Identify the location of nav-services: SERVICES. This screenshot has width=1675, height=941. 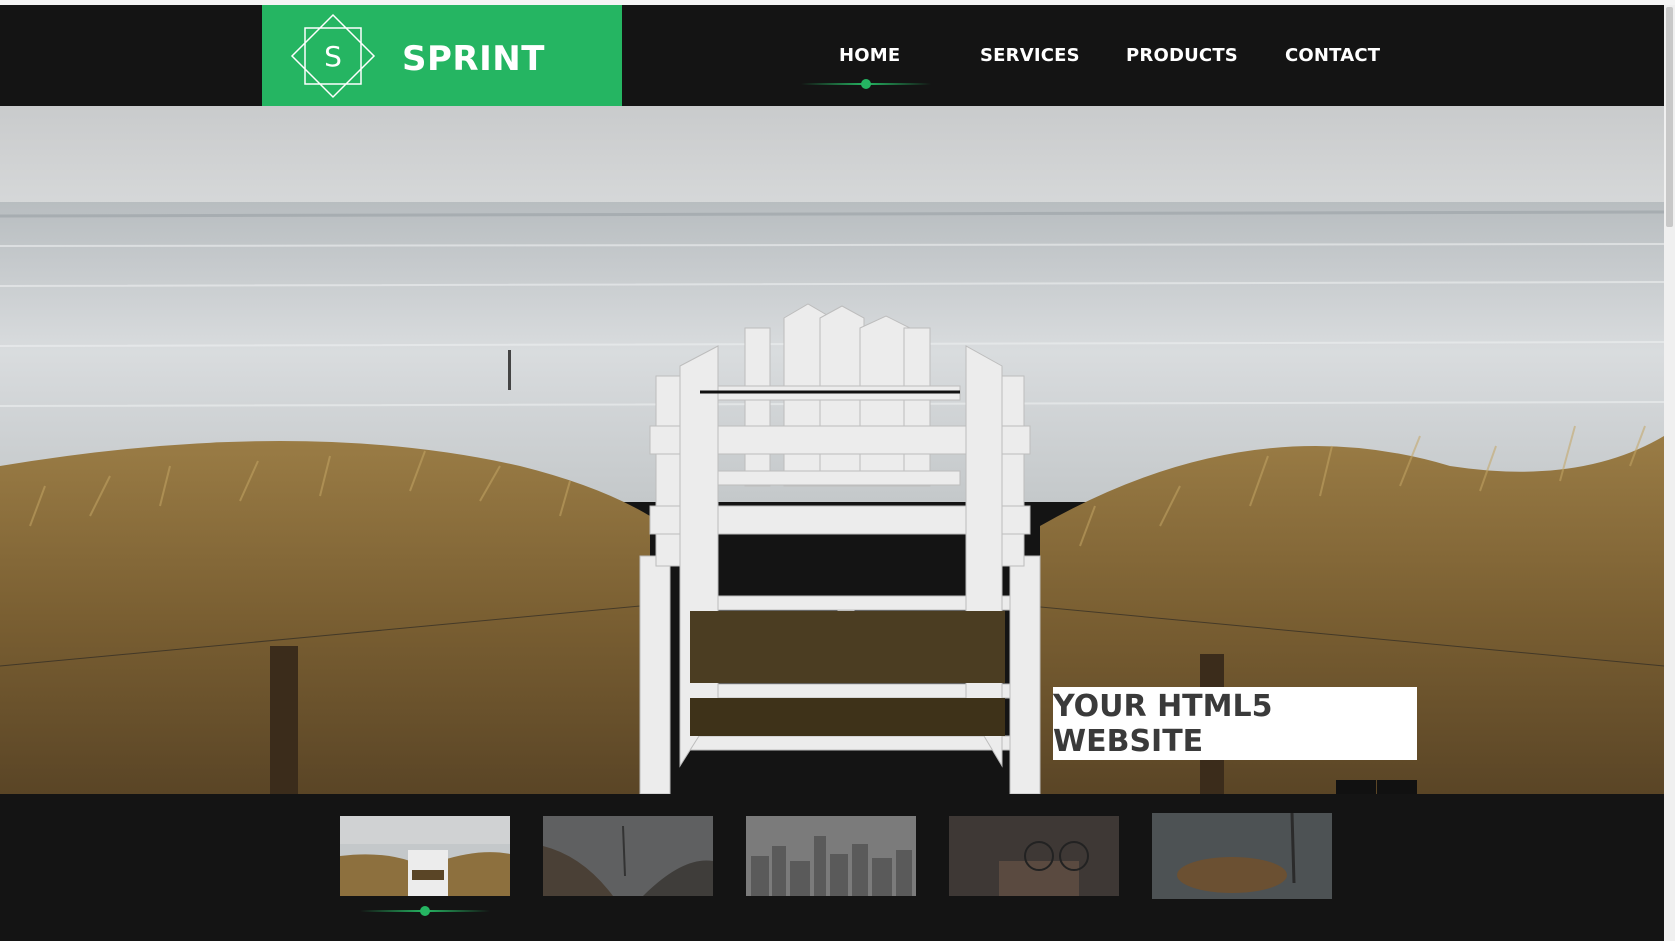
(1030, 55).